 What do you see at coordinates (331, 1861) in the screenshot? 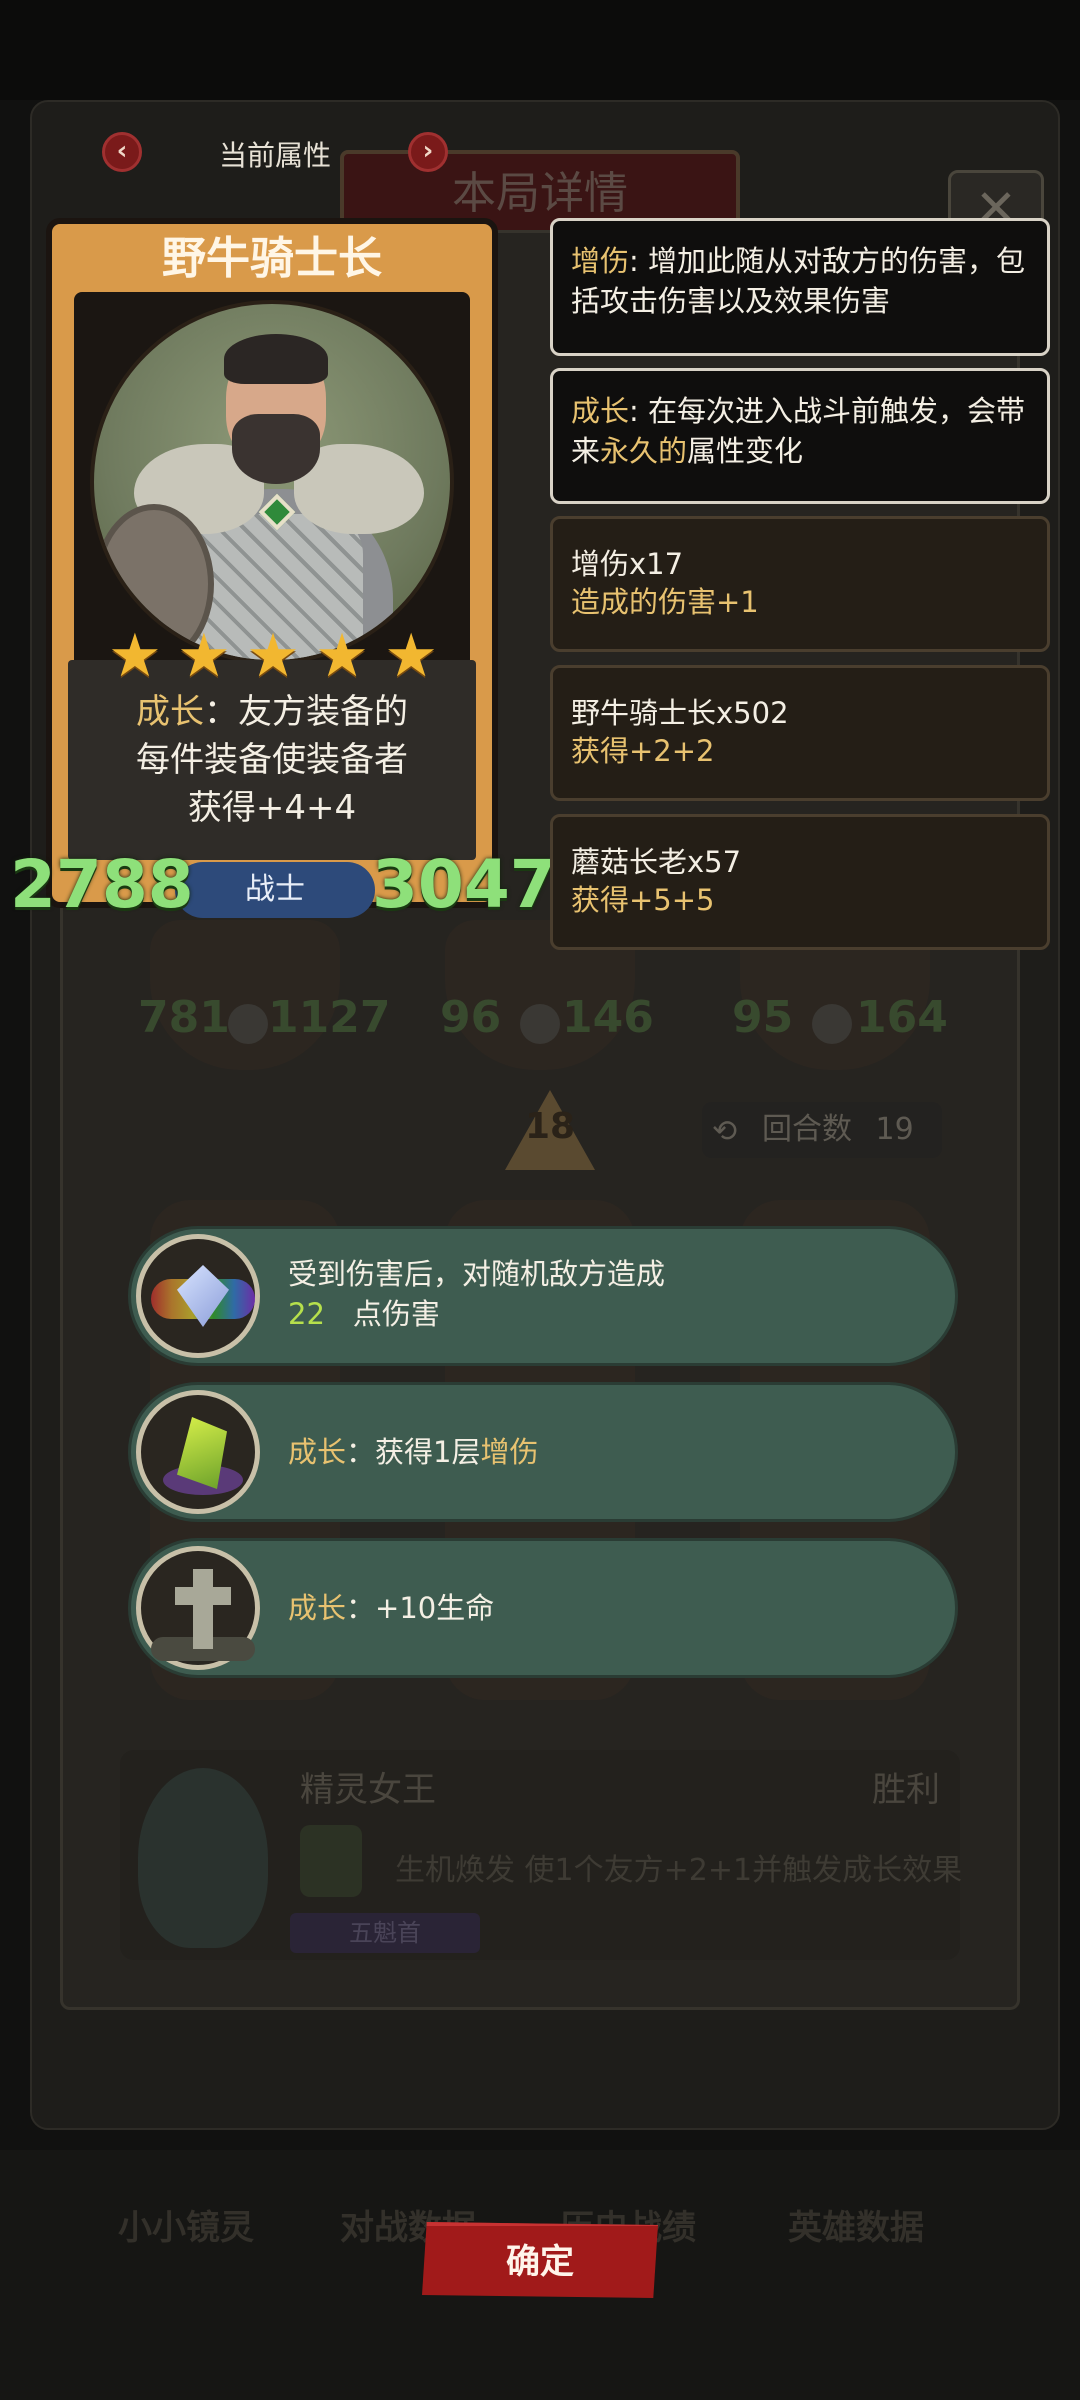
I see `hero-power-icon` at bounding box center [331, 1861].